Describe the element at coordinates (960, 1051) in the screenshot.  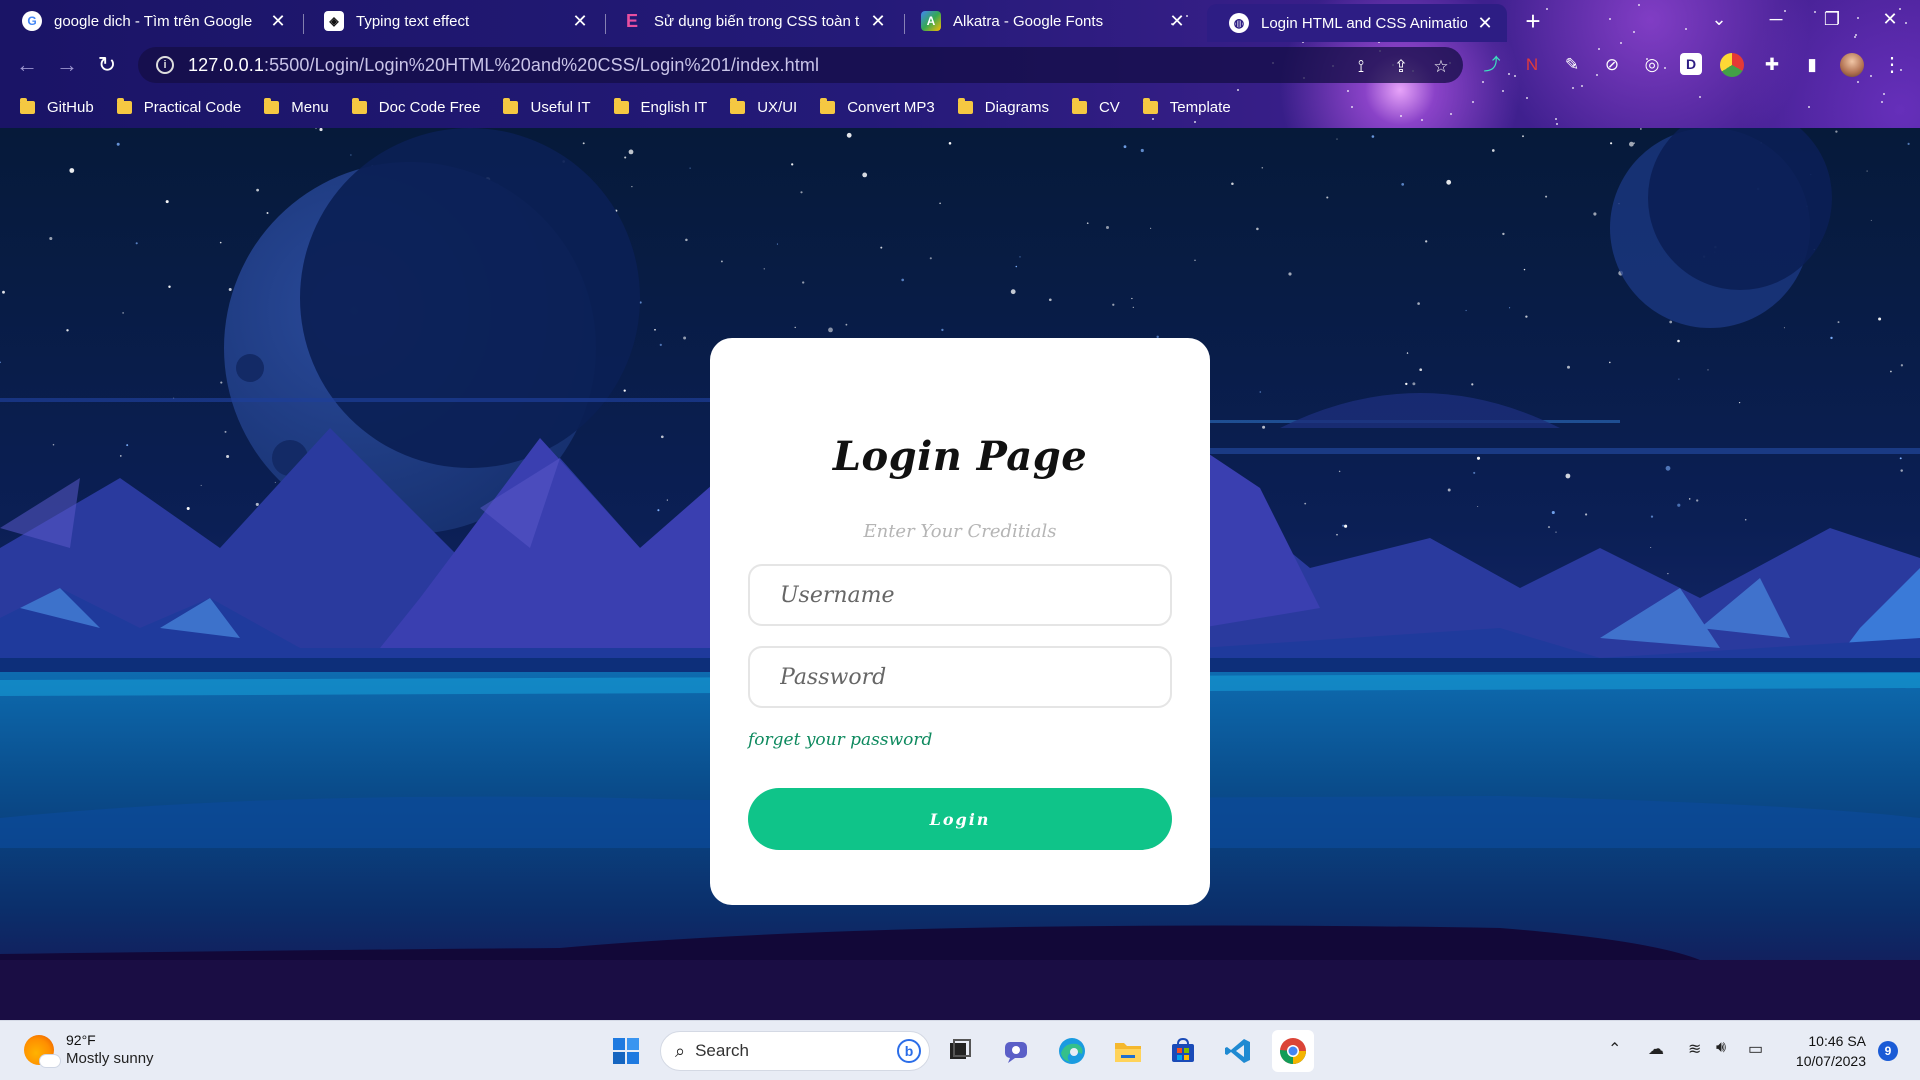
I see `task-view-icon` at that location.